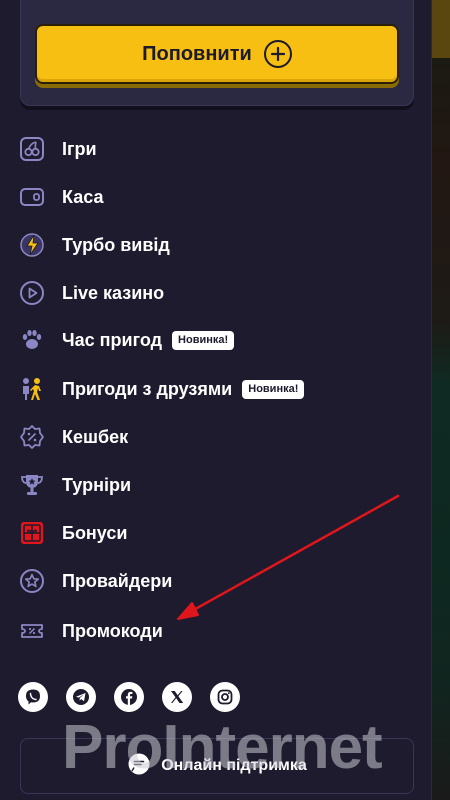  What do you see at coordinates (32, 631) in the screenshot?
I see `coupon-icon` at bounding box center [32, 631].